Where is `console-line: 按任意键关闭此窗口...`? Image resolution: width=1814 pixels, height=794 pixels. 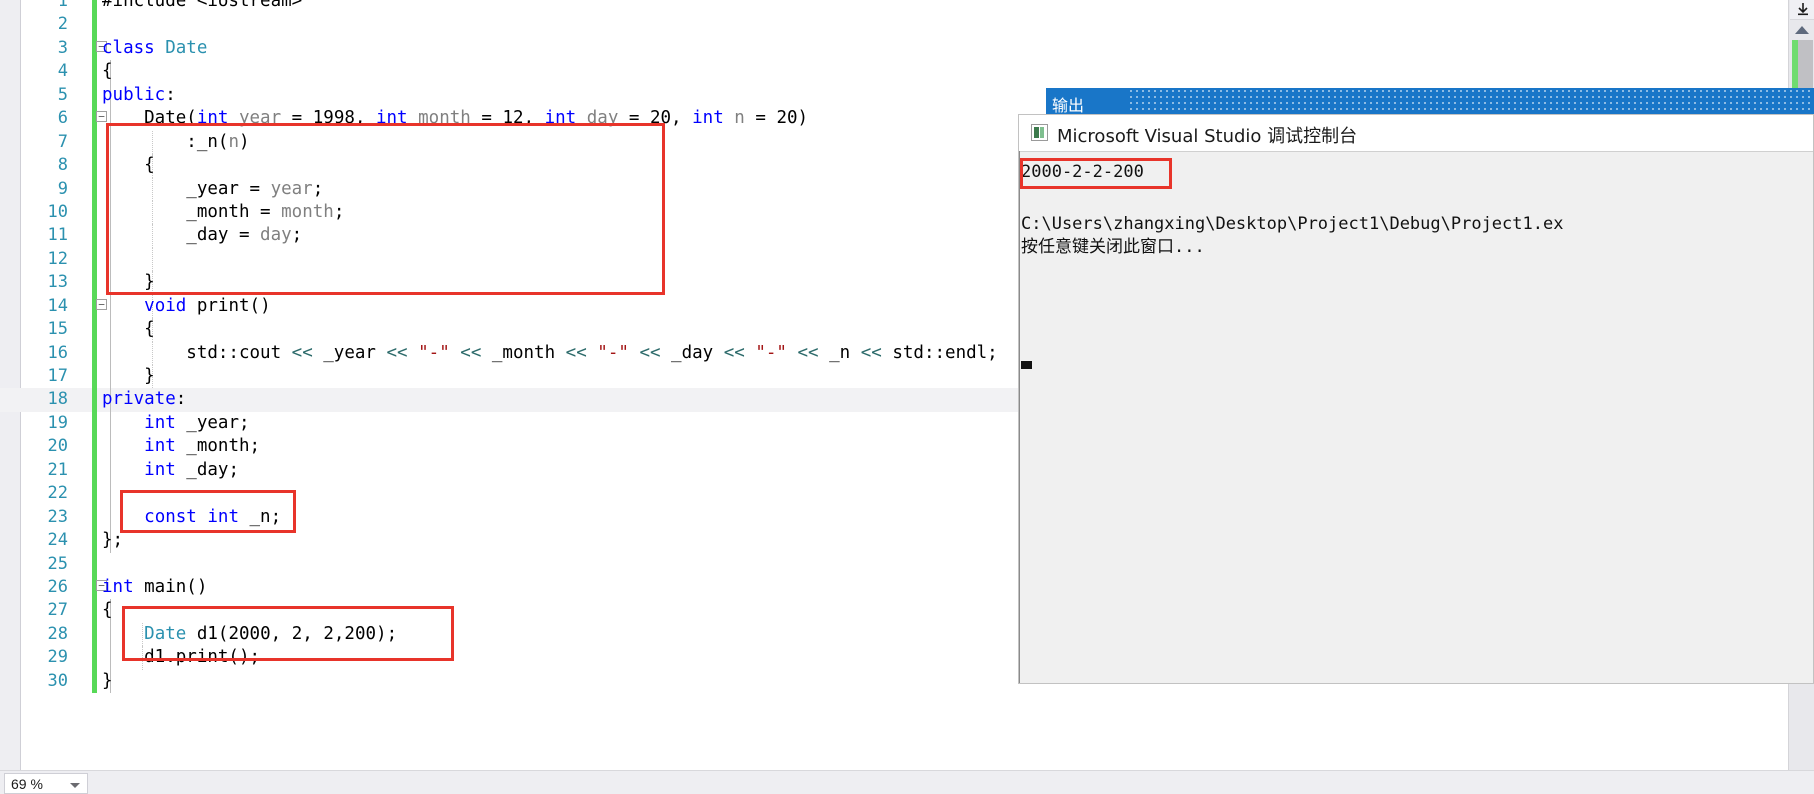 console-line: 按任意键关闭此窗口... is located at coordinates (1113, 247).